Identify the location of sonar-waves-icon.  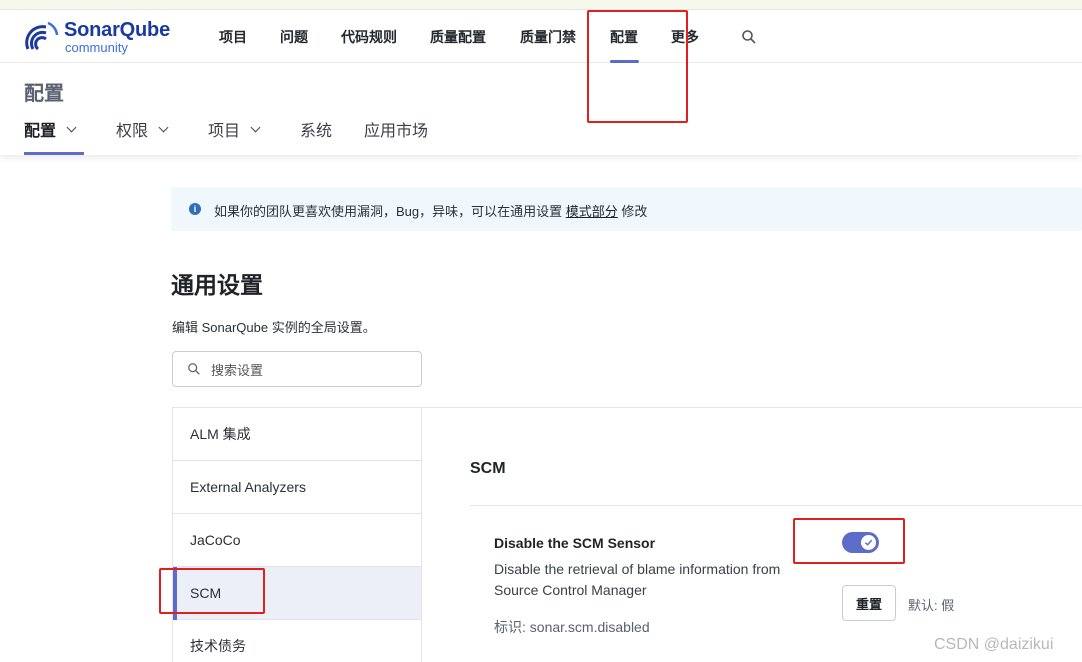
(42, 36).